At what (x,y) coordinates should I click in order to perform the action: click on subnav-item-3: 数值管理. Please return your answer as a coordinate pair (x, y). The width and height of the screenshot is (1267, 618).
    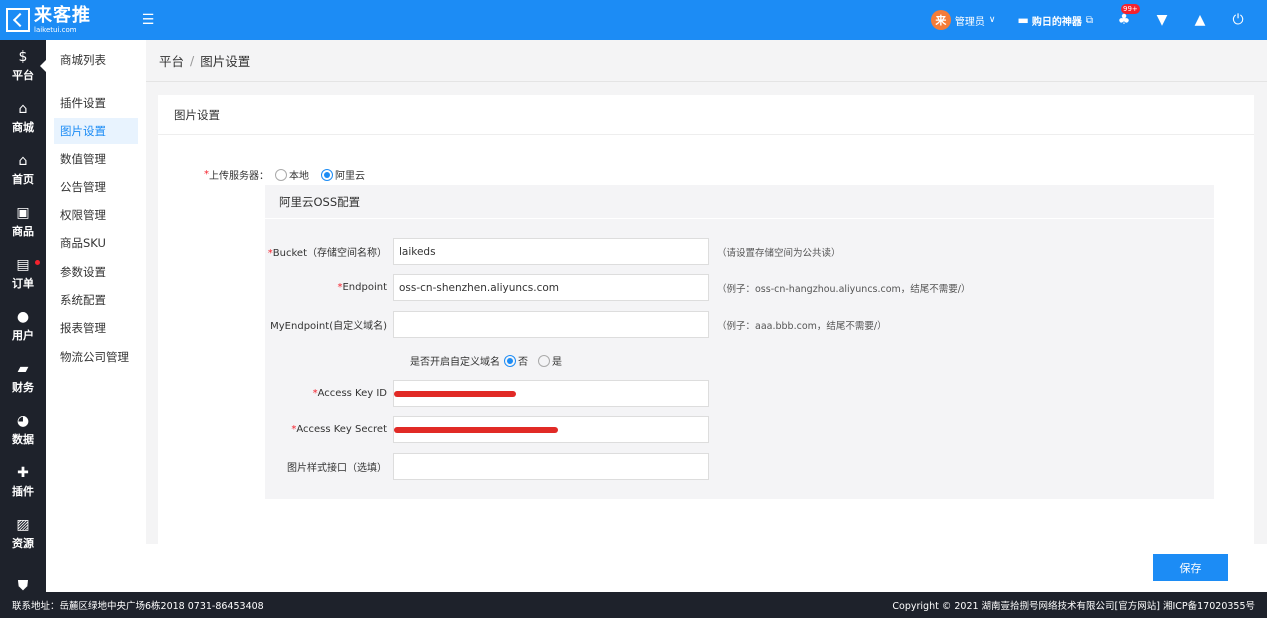
    Looking at the image, I should click on (96, 159).